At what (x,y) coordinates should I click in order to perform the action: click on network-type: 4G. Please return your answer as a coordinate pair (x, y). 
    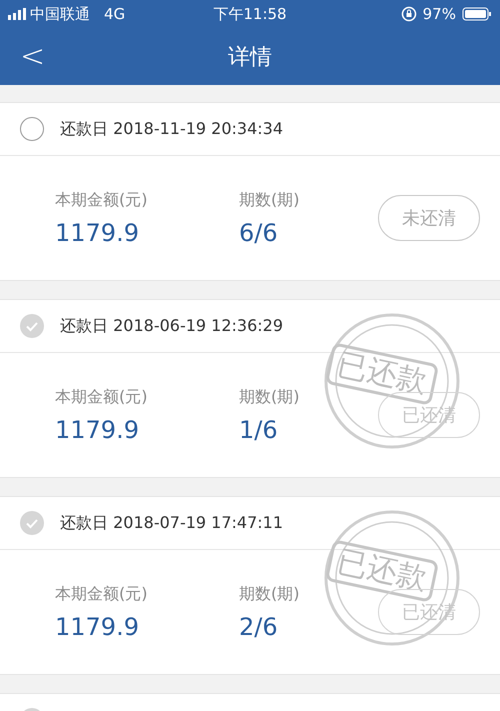
    Looking at the image, I should click on (115, 14).